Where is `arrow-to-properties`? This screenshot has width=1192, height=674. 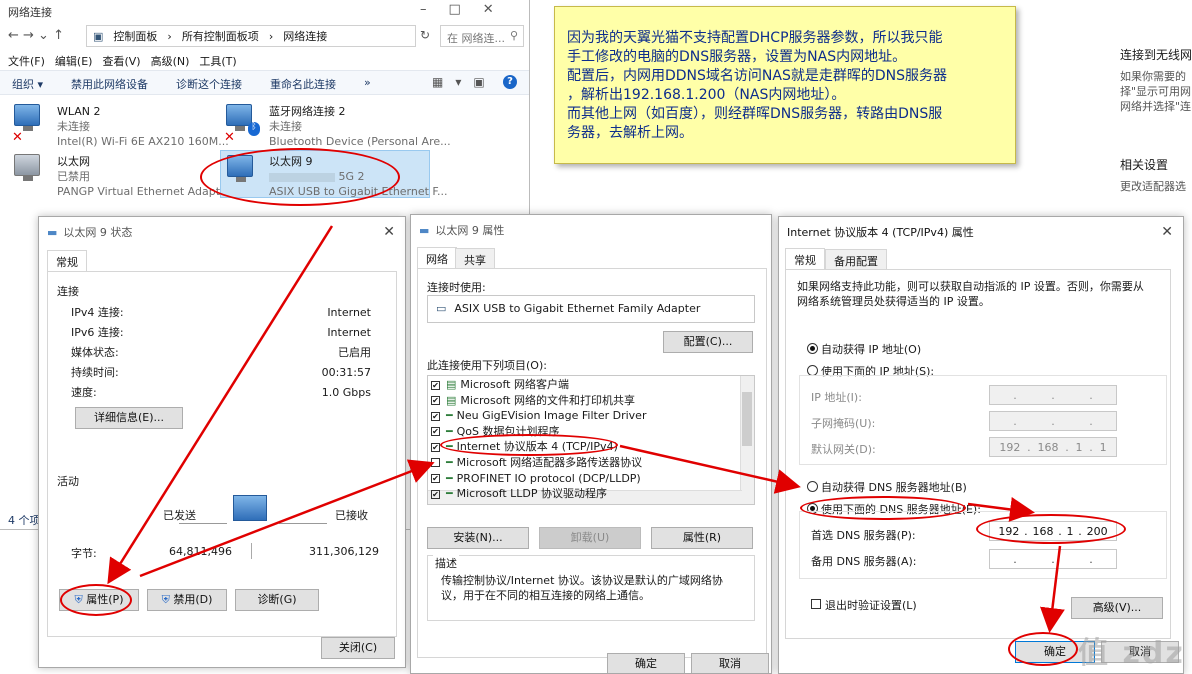 arrow-to-properties is located at coordinates (220, 405).